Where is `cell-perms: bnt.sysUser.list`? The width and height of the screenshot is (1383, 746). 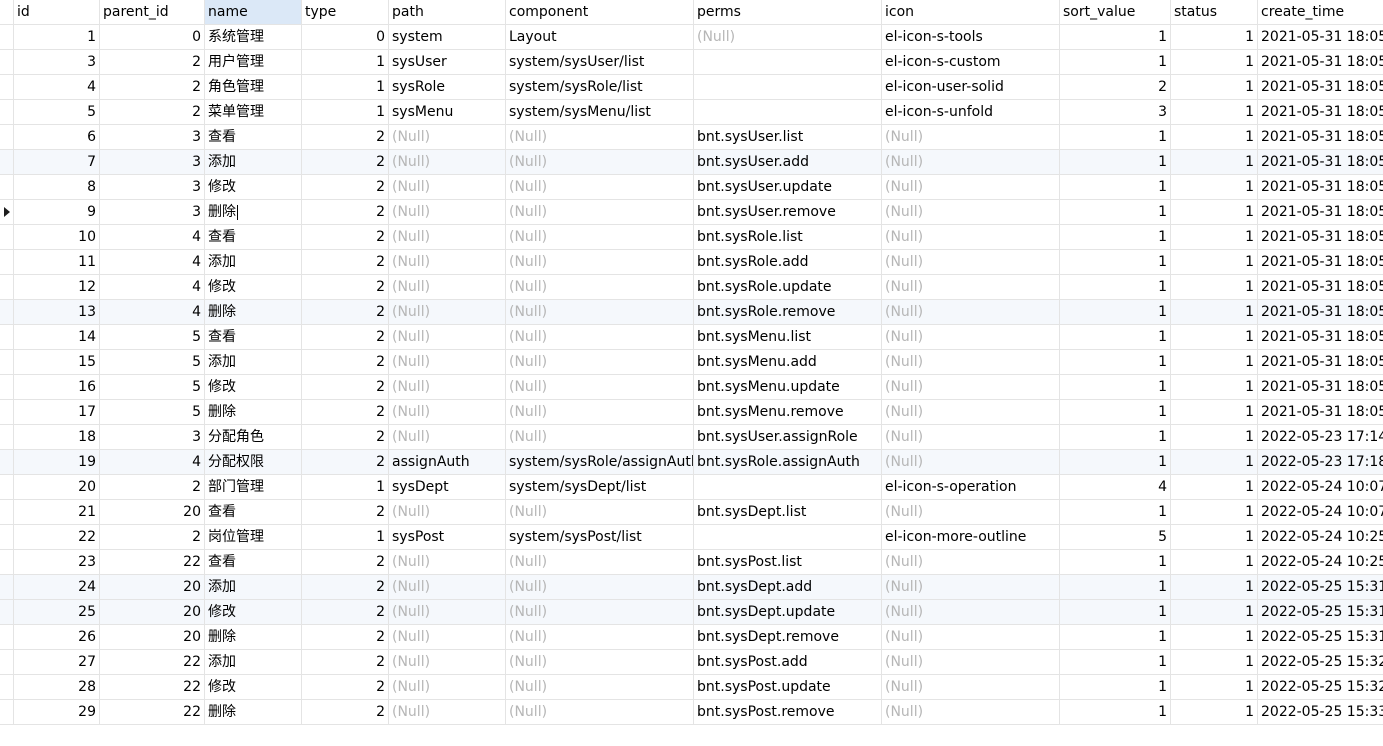 cell-perms: bnt.sysUser.list is located at coordinates (788, 137).